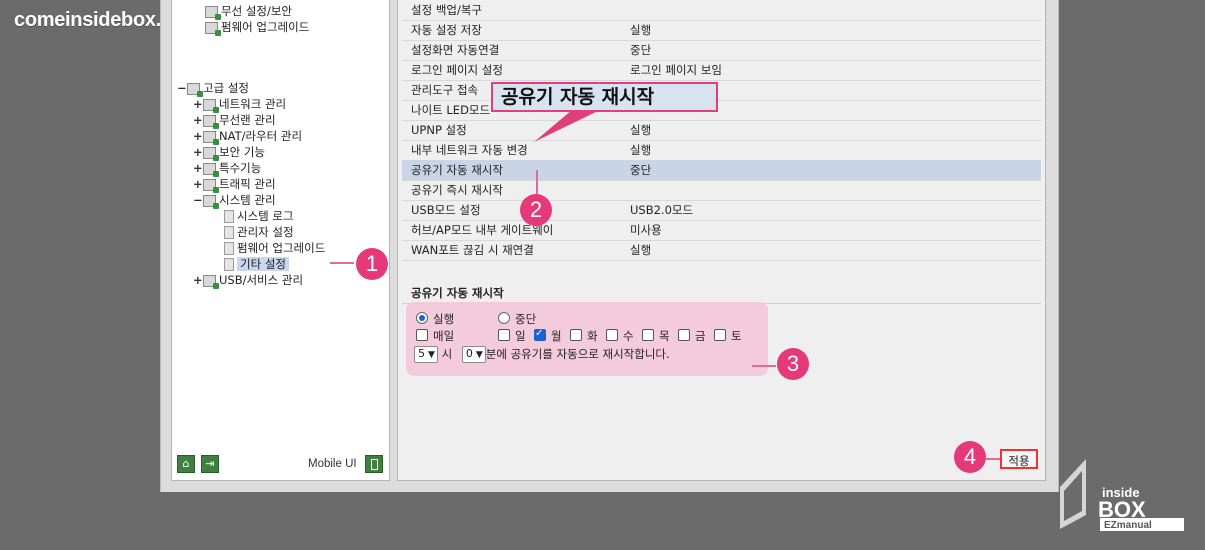 This screenshot has width=1205, height=550. I want to click on settings-row-label: 자동 설정 저장, so click(446, 30).